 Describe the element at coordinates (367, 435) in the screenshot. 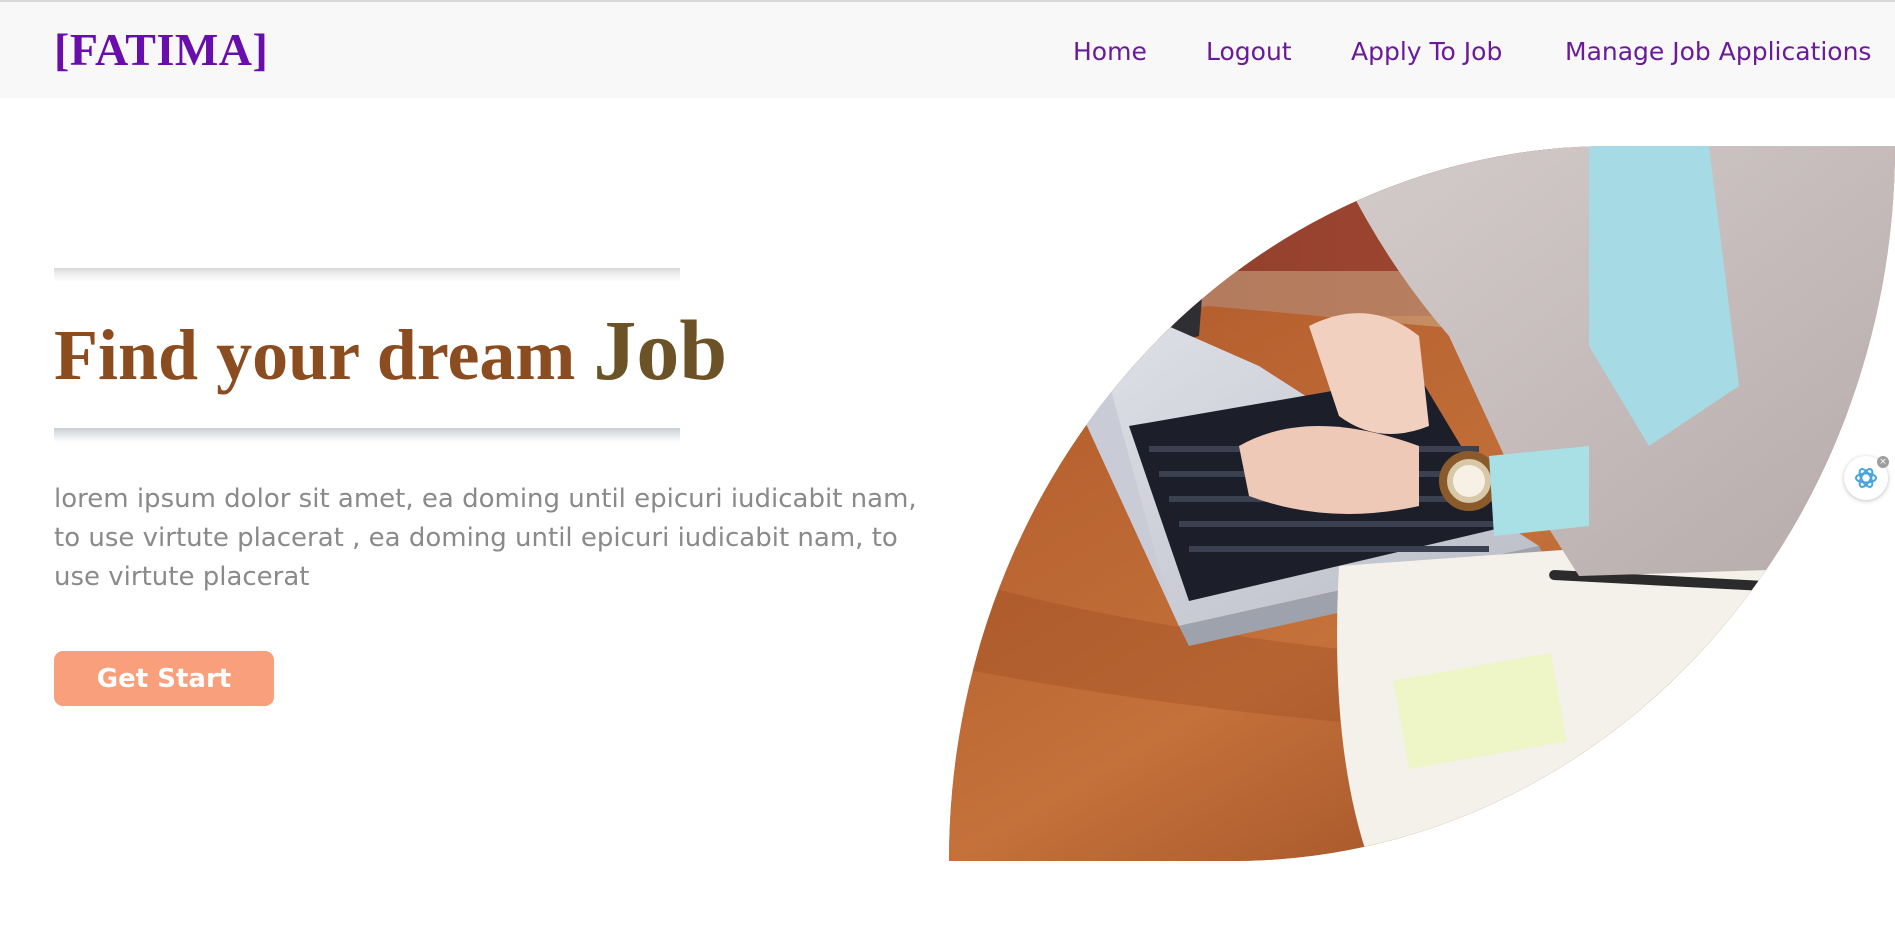

I see `title-divider-bottom` at that location.